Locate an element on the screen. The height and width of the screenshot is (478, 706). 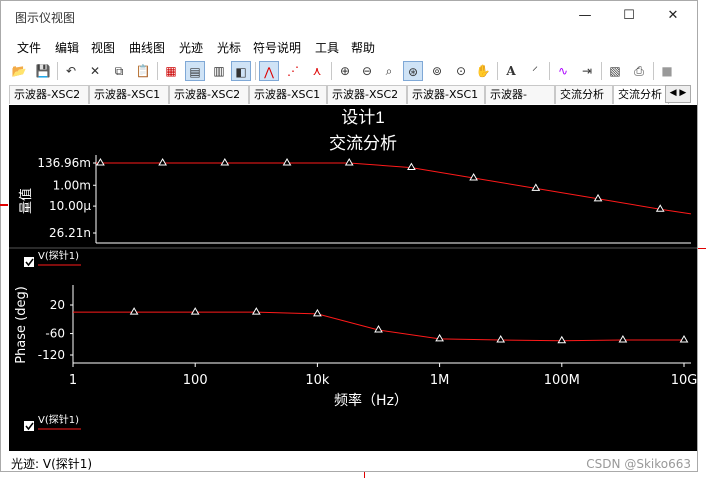
phase-y-ticks: 20 -60 -120 is located at coordinates (55, 330).